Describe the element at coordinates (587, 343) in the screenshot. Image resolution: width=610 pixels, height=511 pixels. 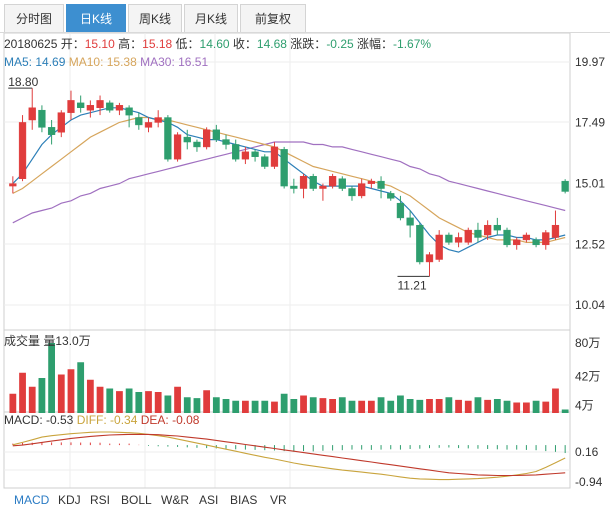
I see `volume-tick-label: 80万` at that location.